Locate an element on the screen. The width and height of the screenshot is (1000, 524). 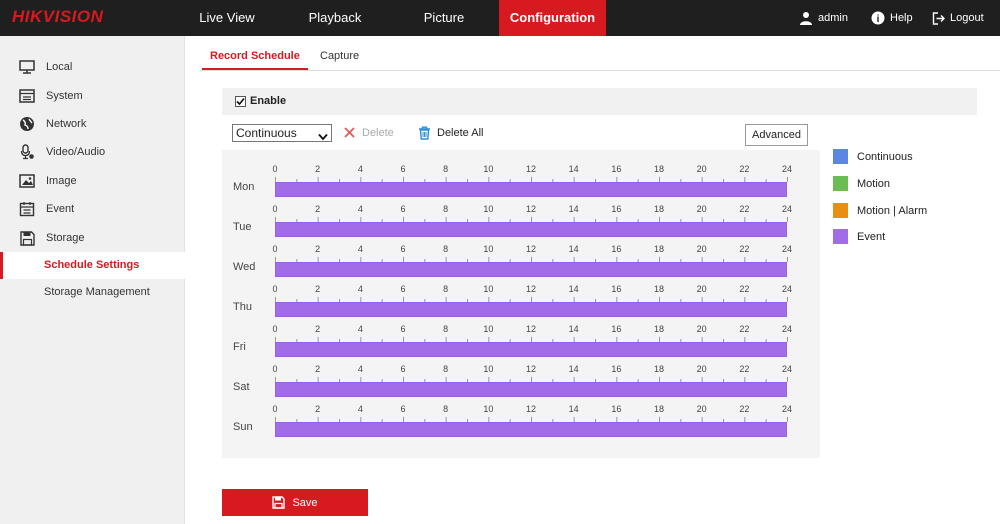
delete-button: Delete is located at coordinates (368, 132).